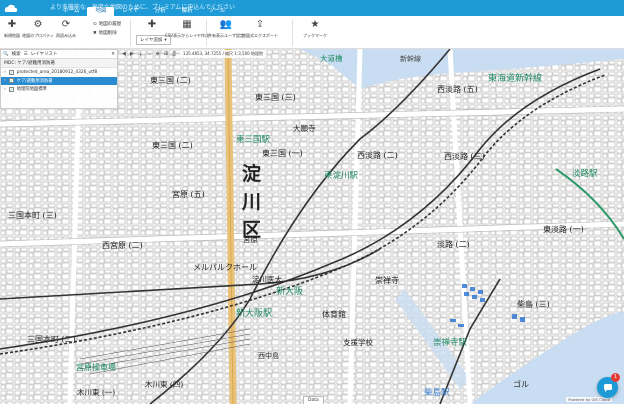 This screenshot has height=404, width=624. I want to click on data-tab: Data, so click(313, 400).